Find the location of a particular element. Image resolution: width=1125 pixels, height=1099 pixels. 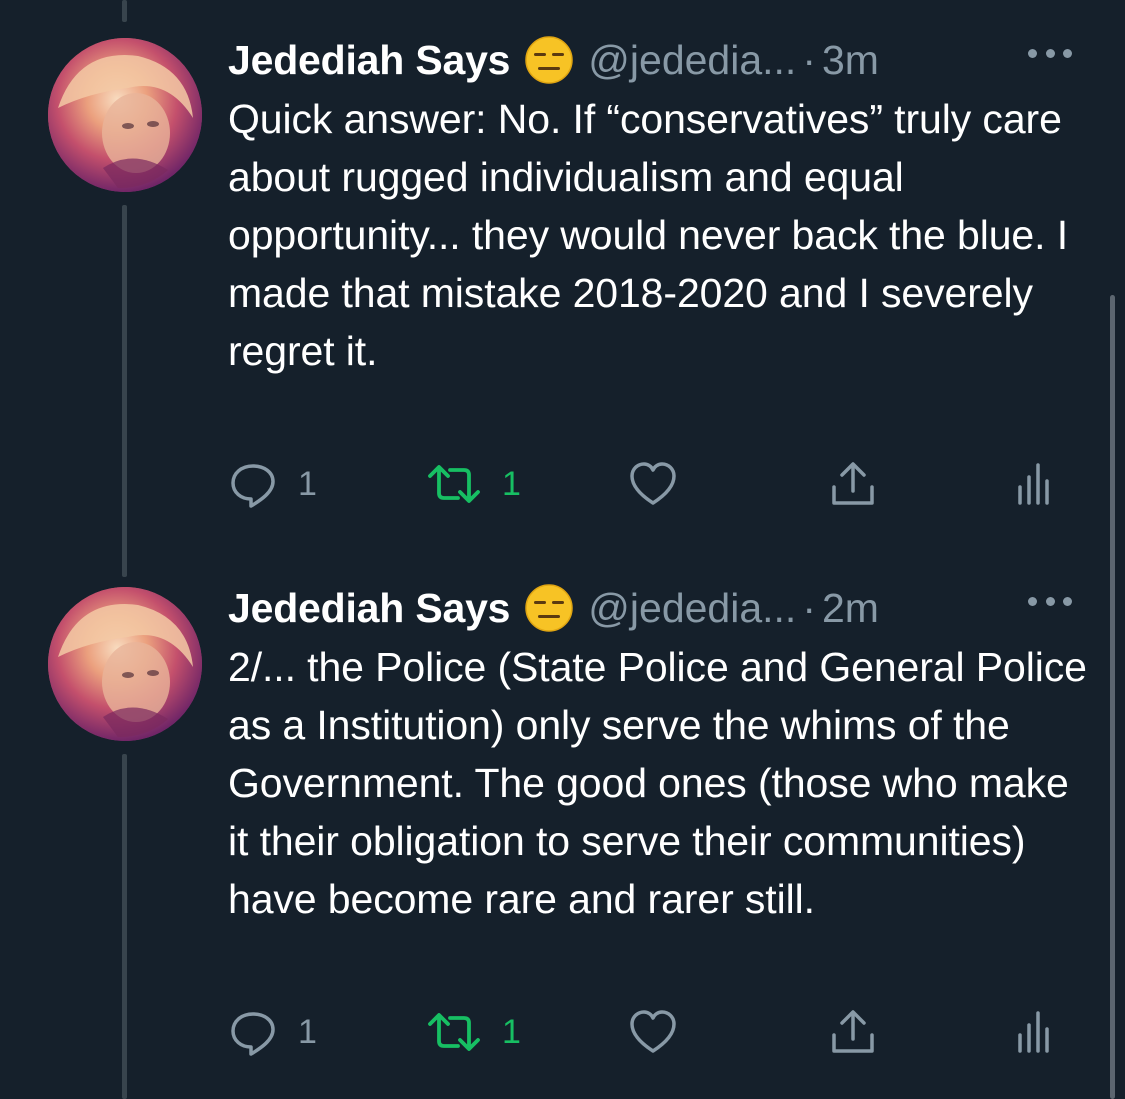

timestamp: 3m is located at coordinates (850, 60).